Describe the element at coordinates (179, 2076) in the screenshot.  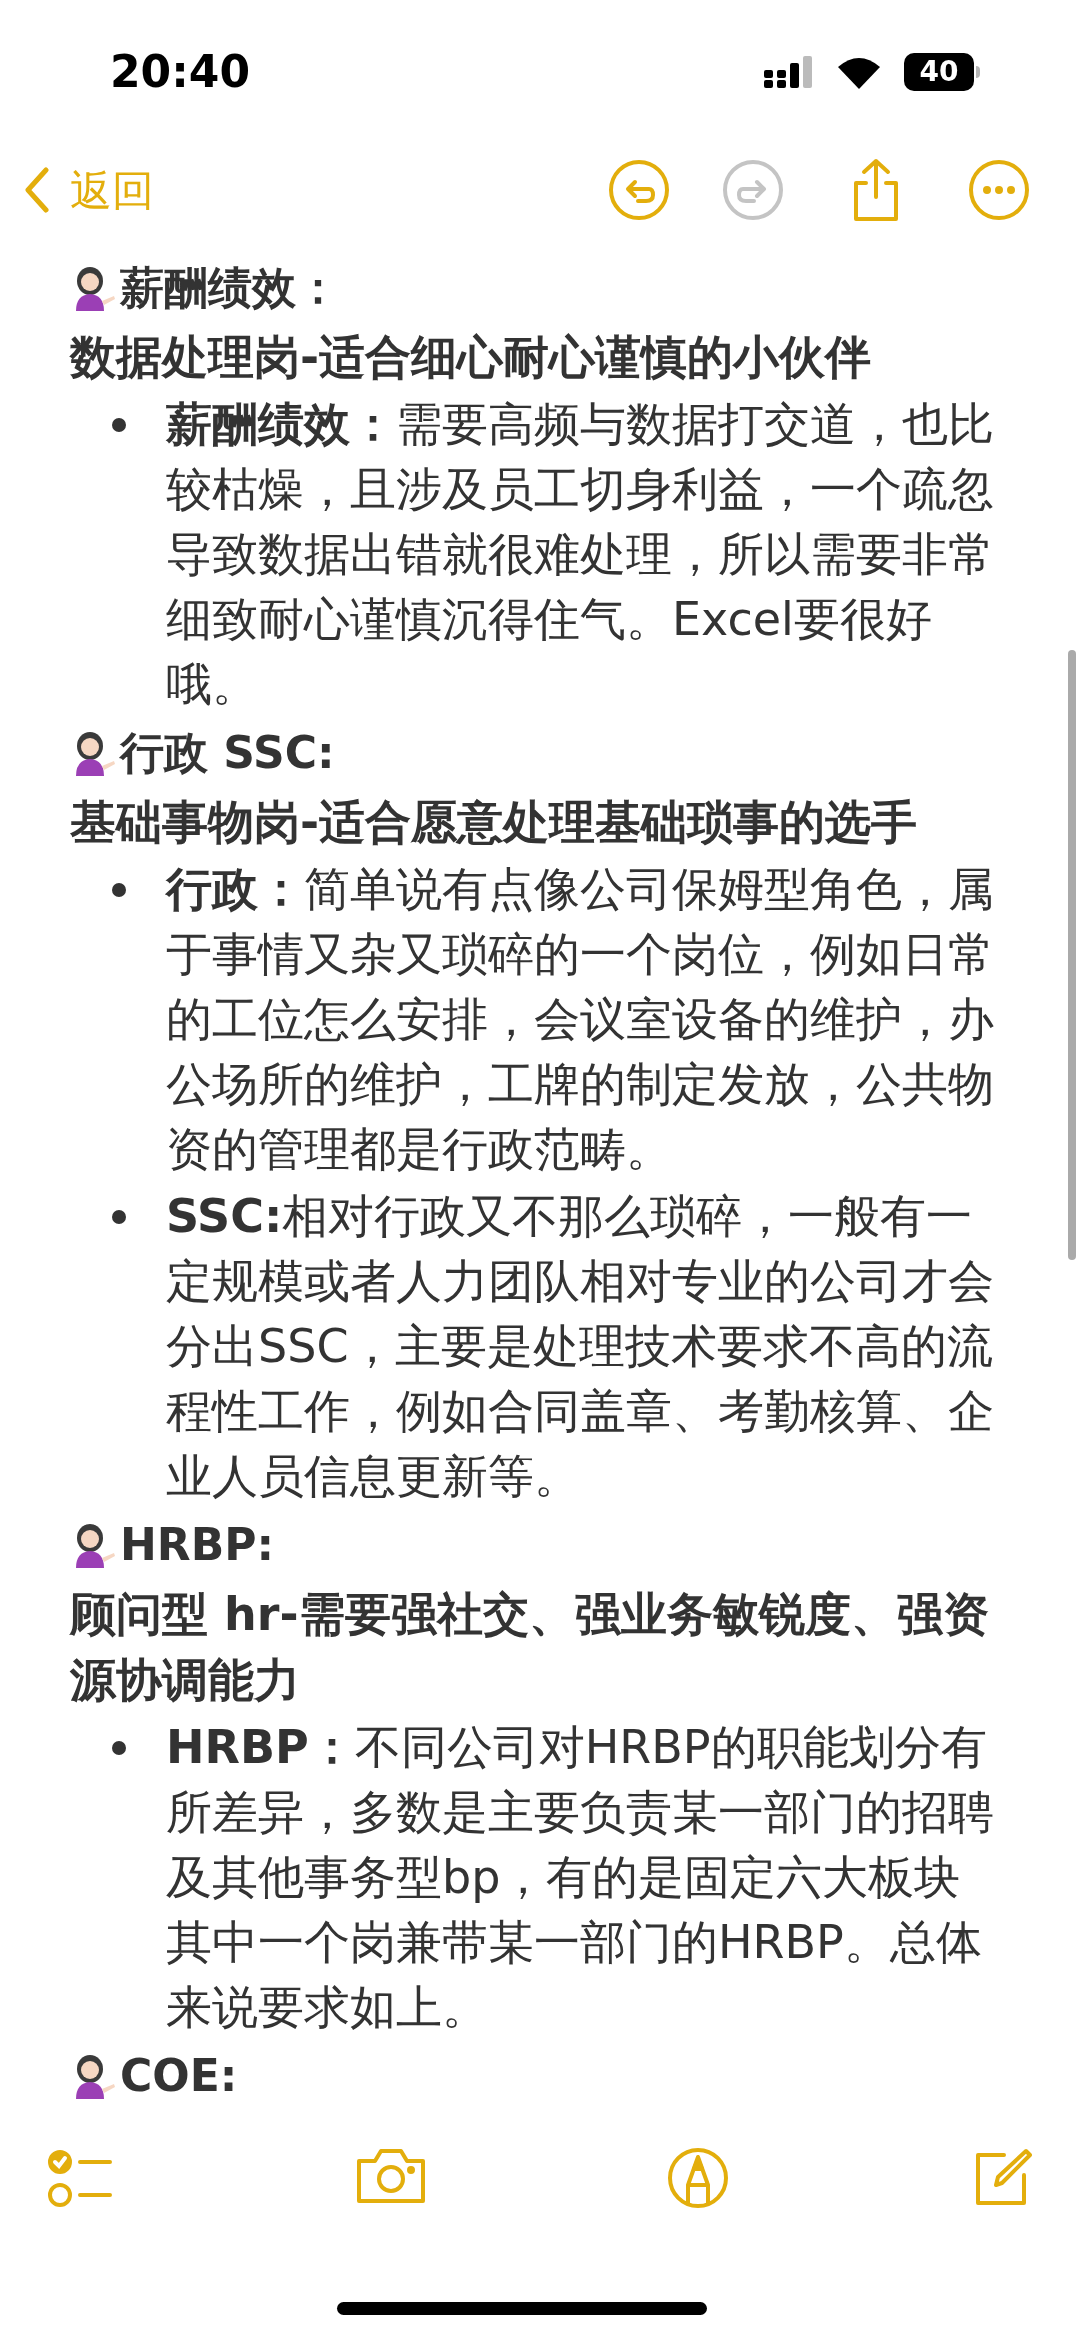
I see `section-title: COE:` at that location.